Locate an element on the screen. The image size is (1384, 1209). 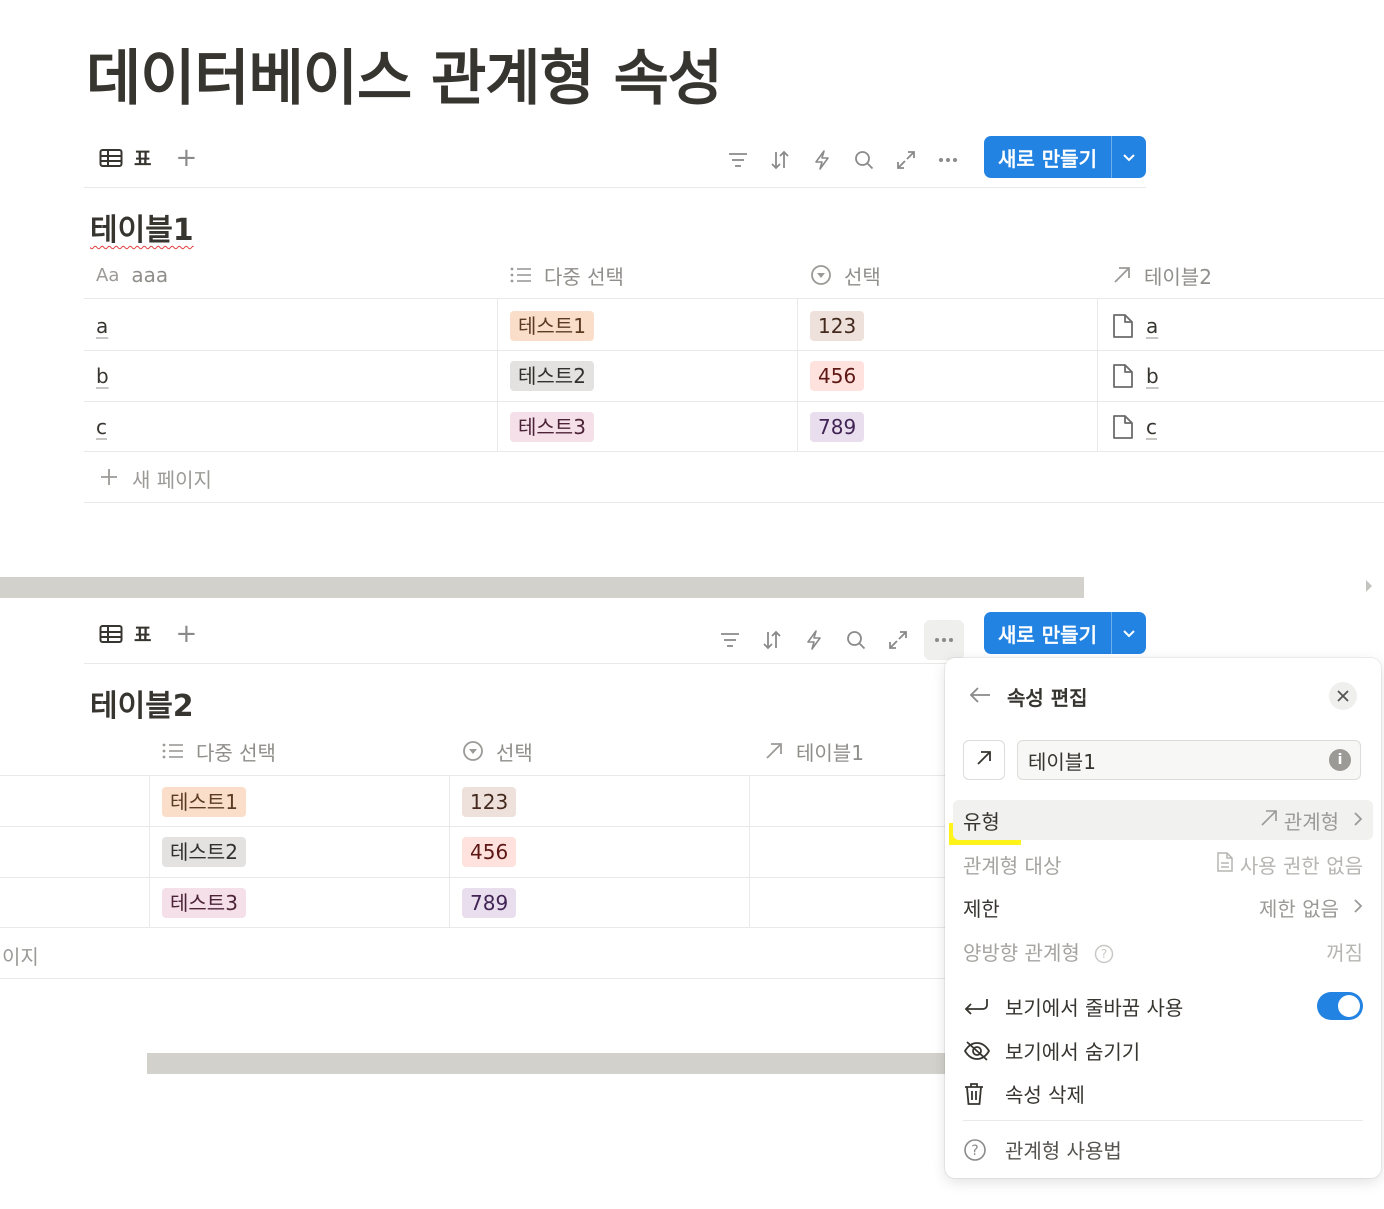
column-header-relation: 테이블2 is located at coordinates (1162, 275).